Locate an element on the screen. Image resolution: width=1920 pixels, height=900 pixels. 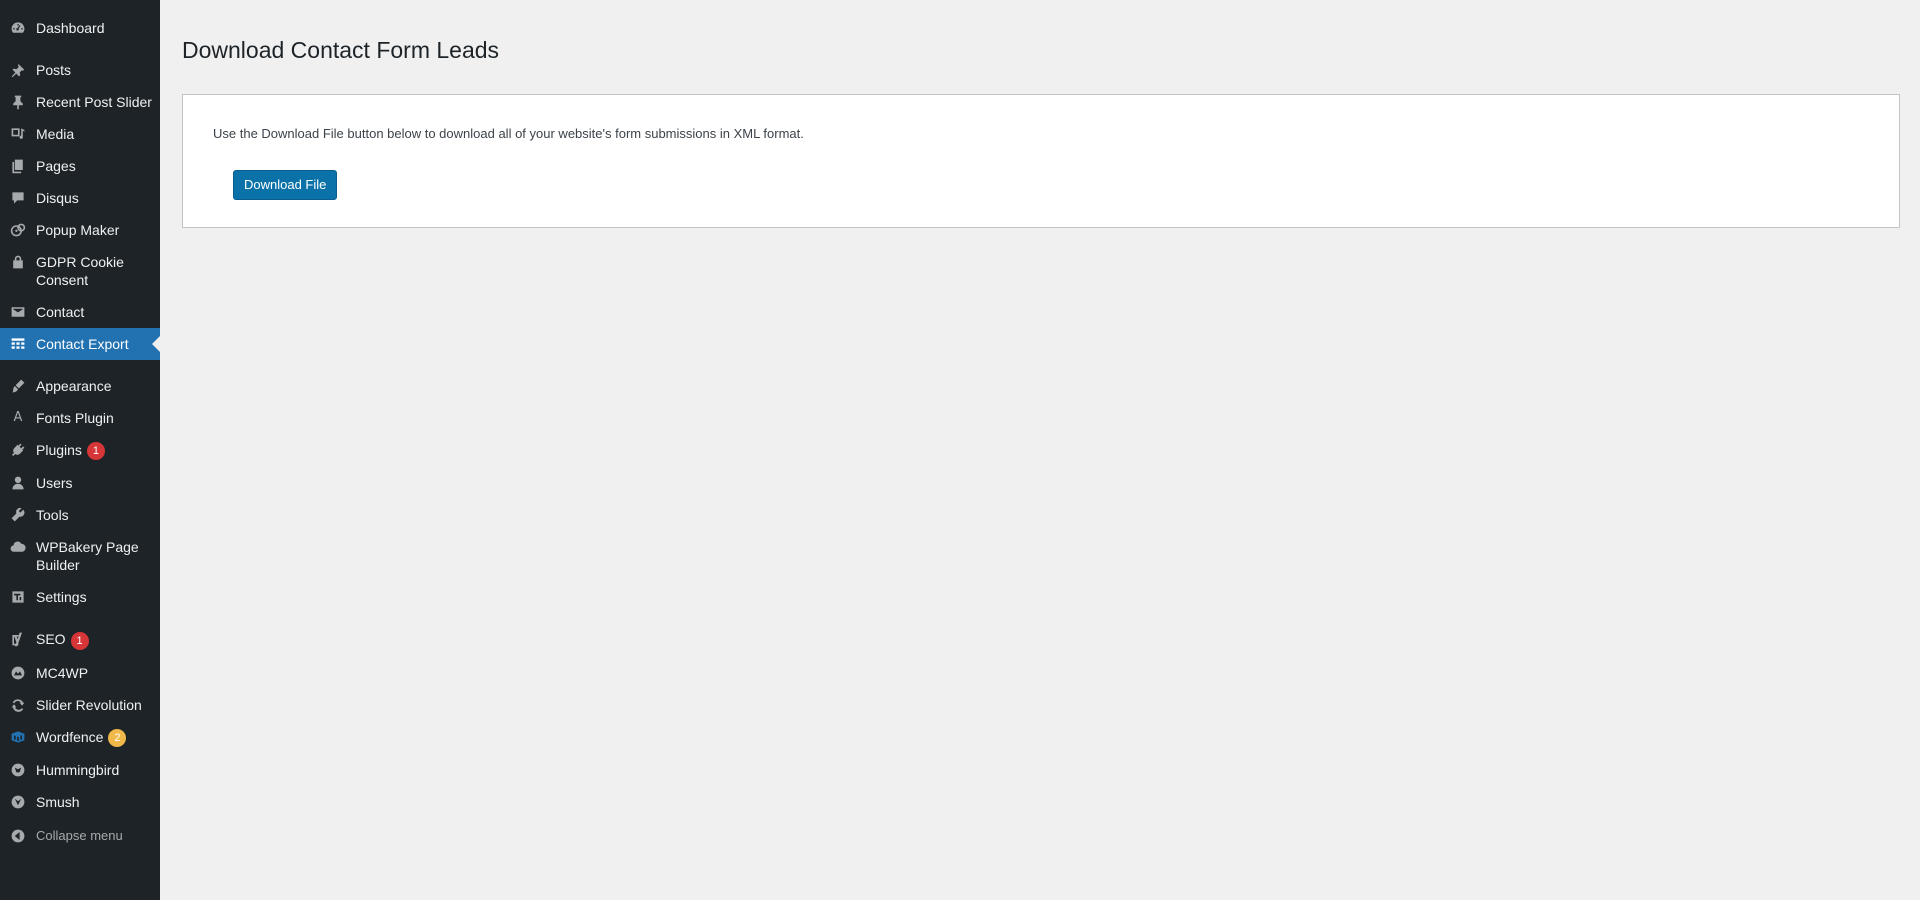
menu-item-smush: Smush is located at coordinates (80, 802).